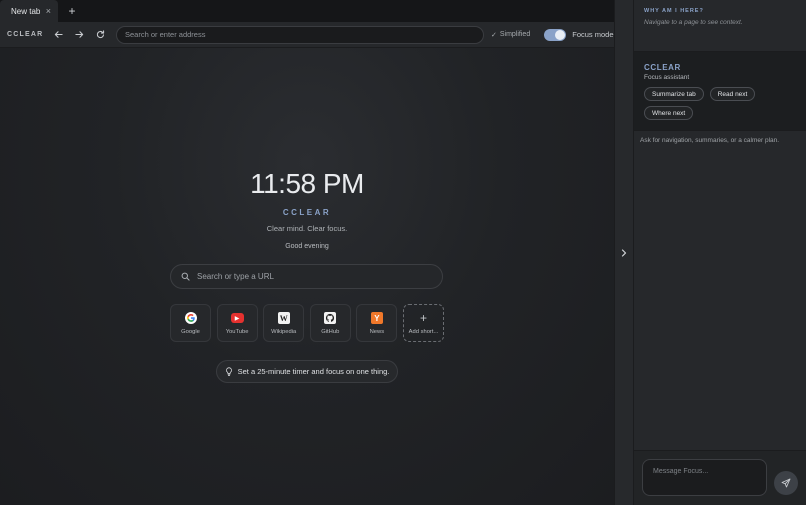  What do you see at coordinates (307, 183) in the screenshot?
I see `clock: 11:58 PM` at bounding box center [307, 183].